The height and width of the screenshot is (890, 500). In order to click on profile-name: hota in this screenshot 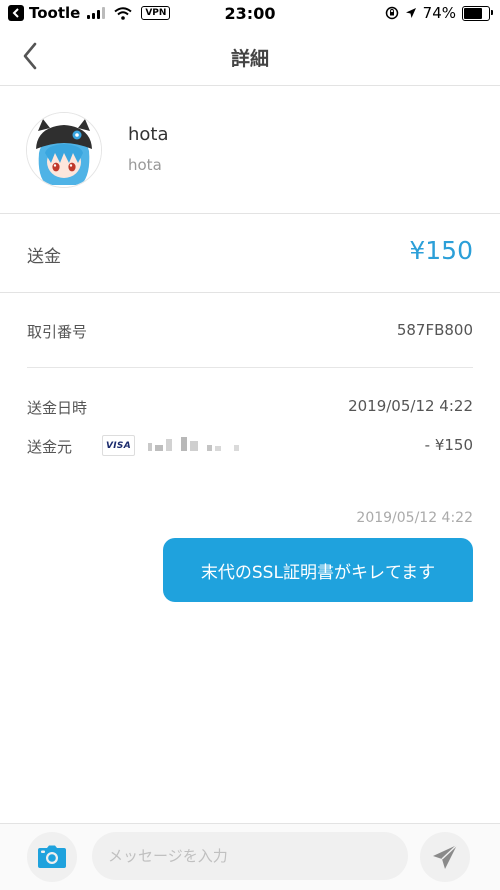, I will do `click(148, 134)`.